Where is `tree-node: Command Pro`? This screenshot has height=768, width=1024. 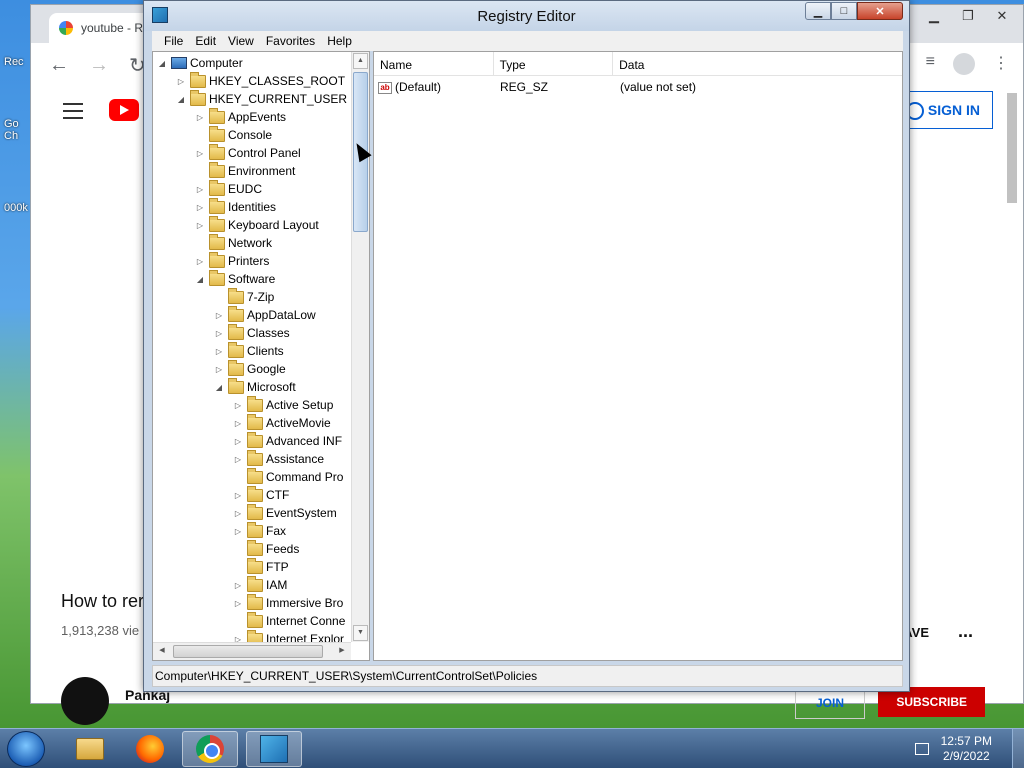 tree-node: Command Pro is located at coordinates (288, 476).